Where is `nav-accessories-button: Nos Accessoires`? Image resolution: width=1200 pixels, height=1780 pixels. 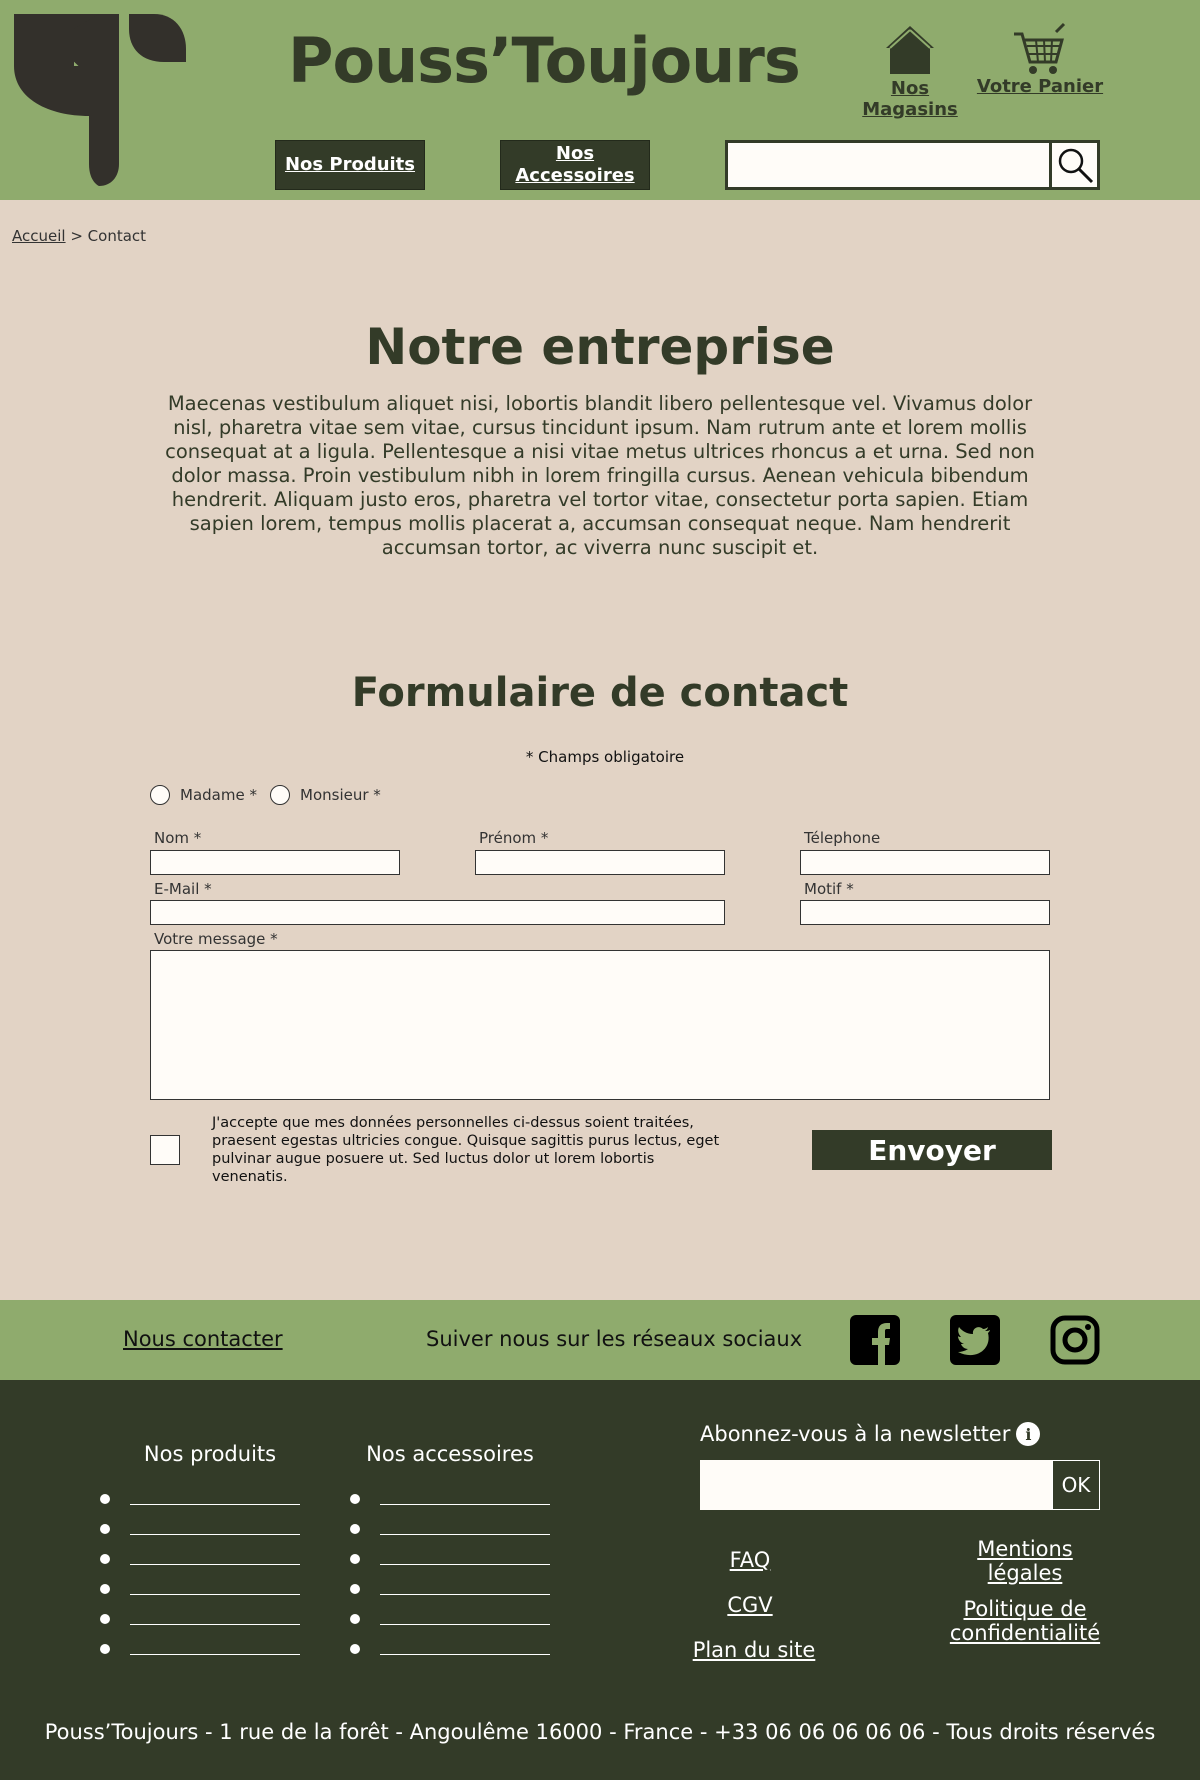 nav-accessories-button: Nos Accessoires is located at coordinates (575, 165).